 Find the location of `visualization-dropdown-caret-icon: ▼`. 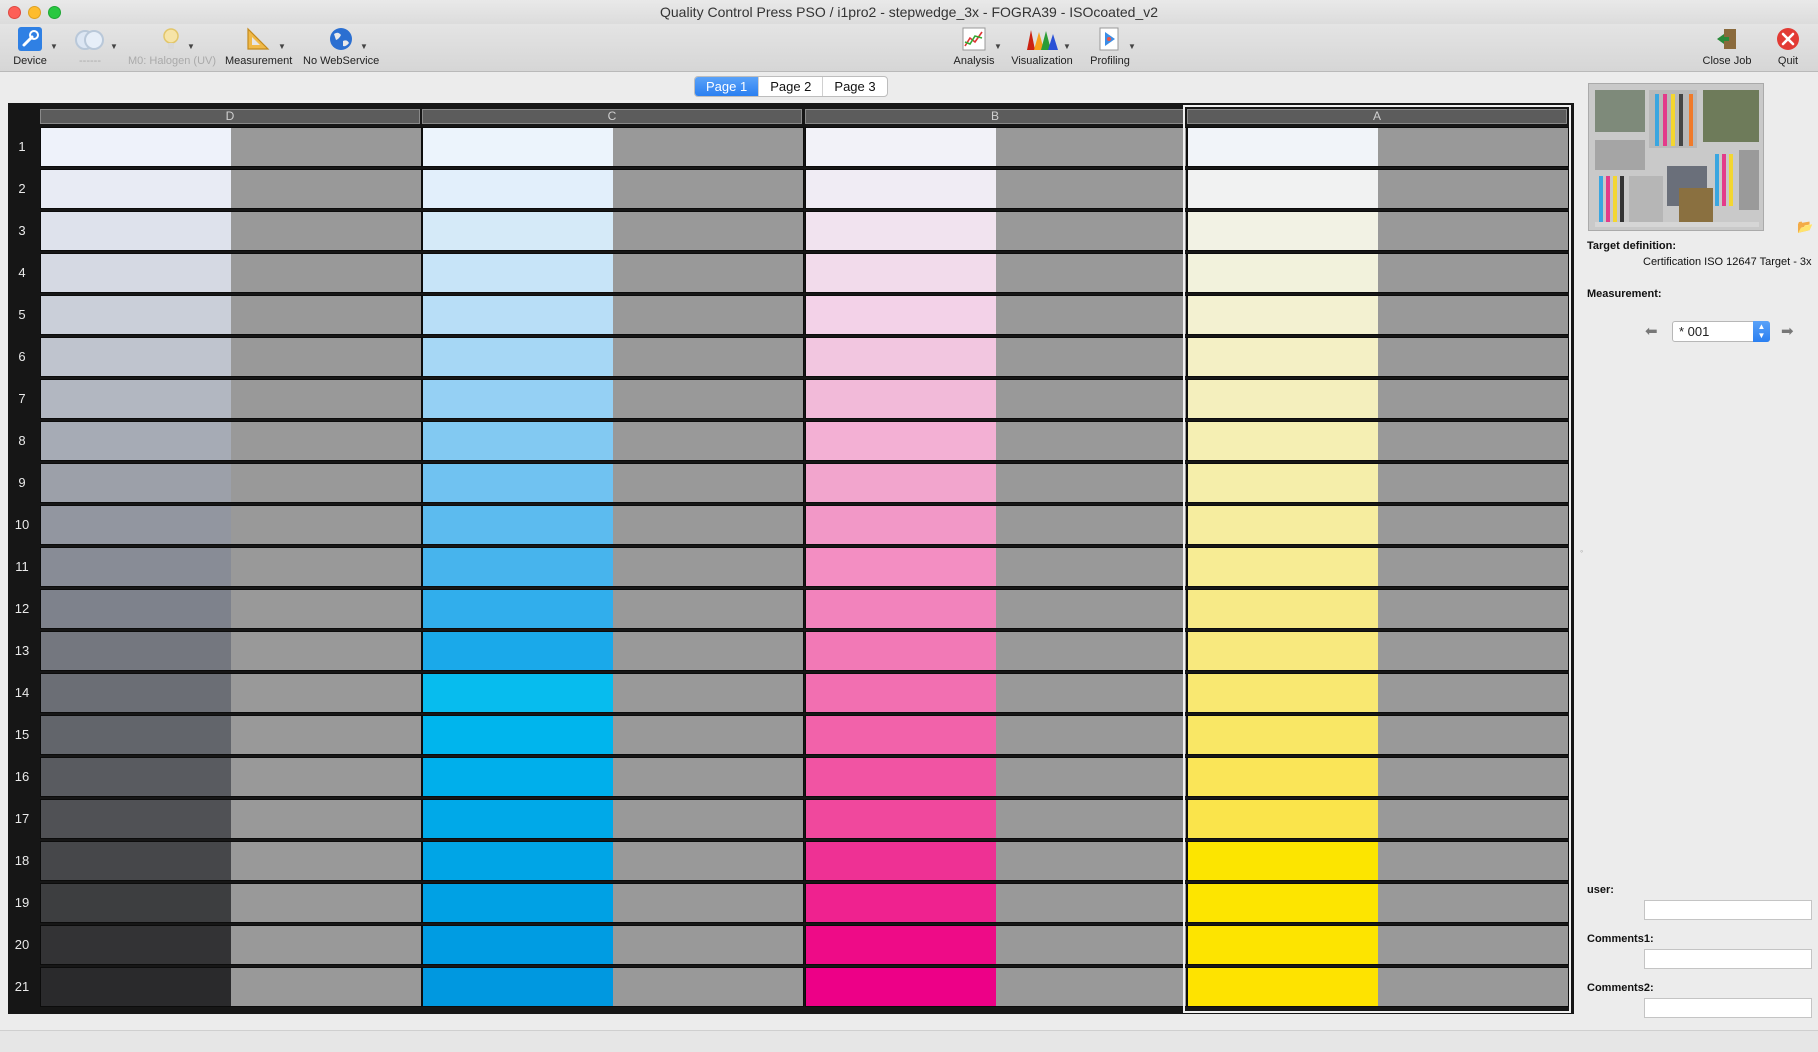

visualization-dropdown-caret-icon: ▼ is located at coordinates (1067, 46).